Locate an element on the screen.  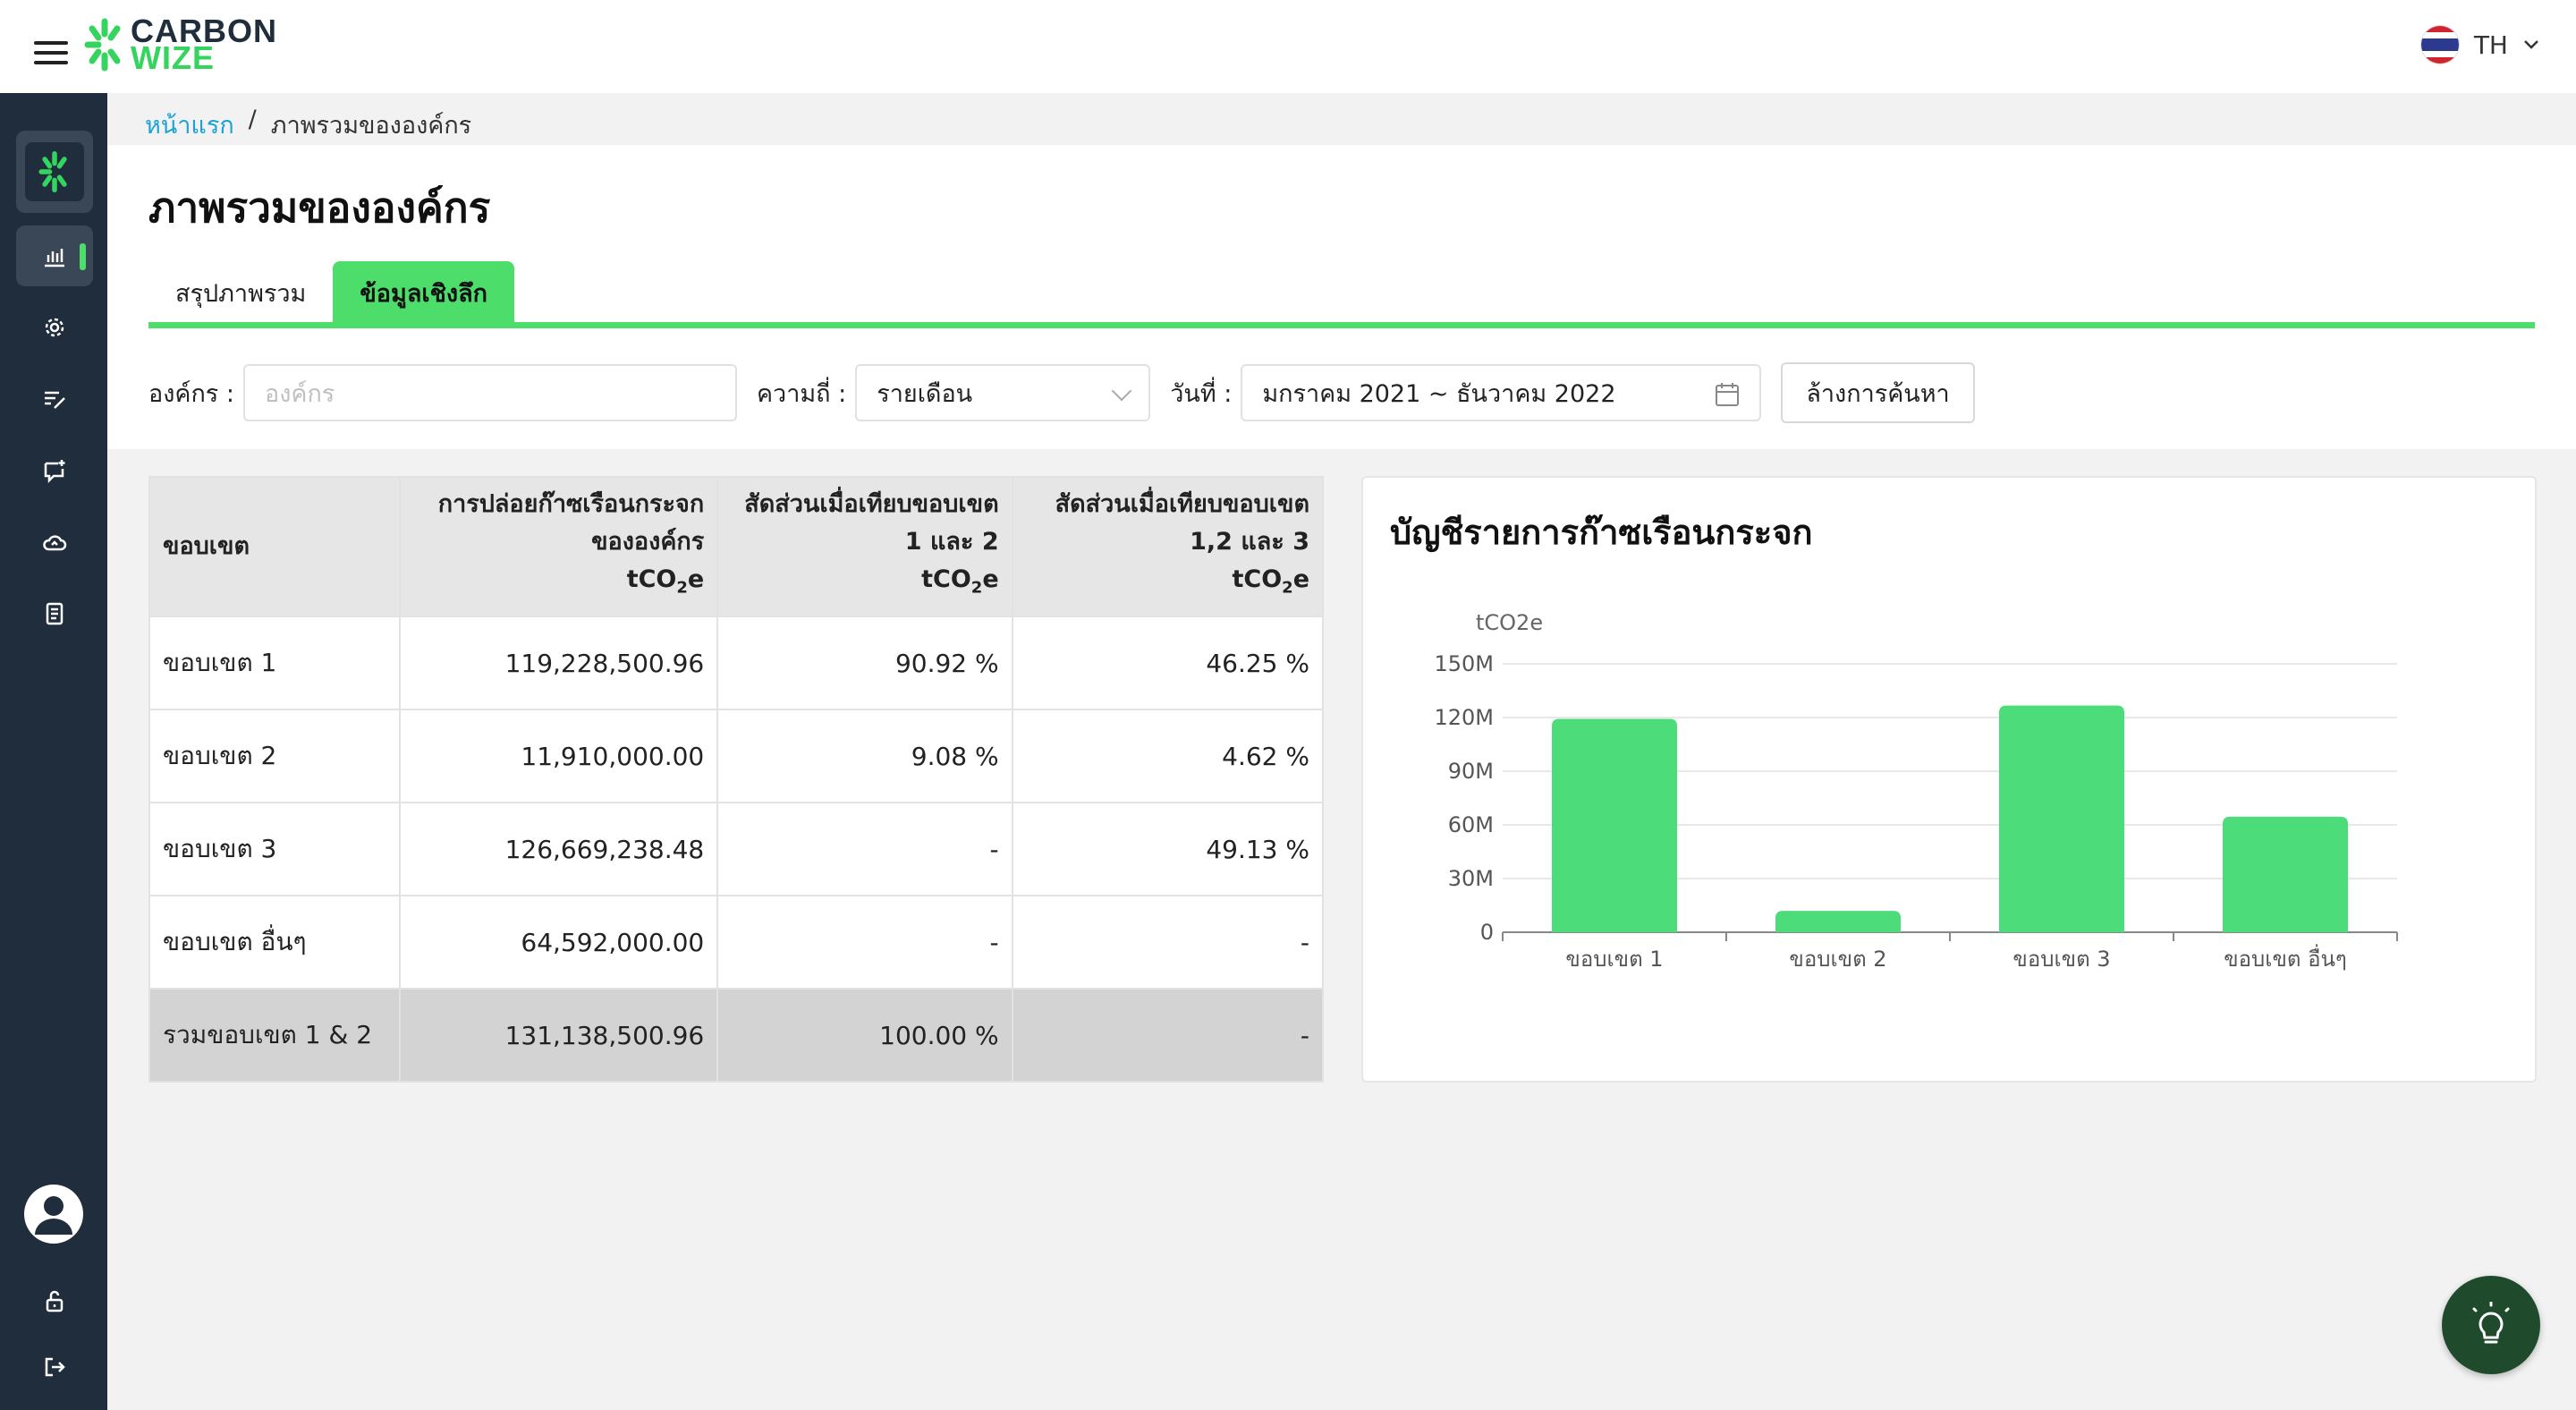
page-title: ภาพรวมขององค์กร is located at coordinates (319, 207).